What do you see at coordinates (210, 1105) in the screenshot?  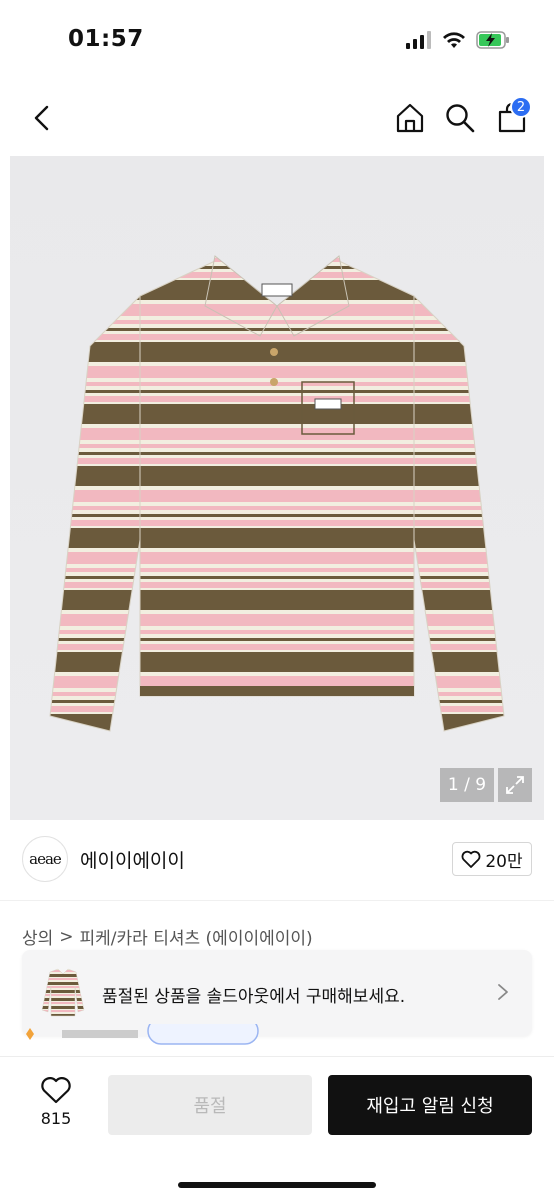 I see `soldout-button: 품절` at bounding box center [210, 1105].